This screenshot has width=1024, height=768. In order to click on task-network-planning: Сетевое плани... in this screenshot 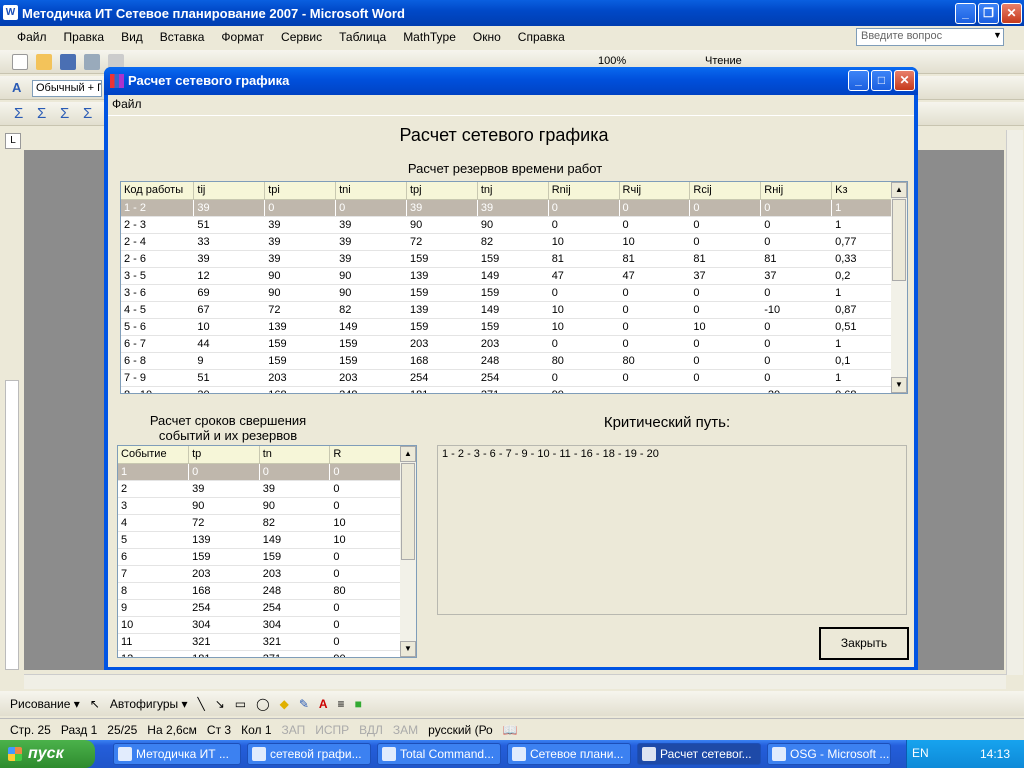, I will do `click(569, 754)`.